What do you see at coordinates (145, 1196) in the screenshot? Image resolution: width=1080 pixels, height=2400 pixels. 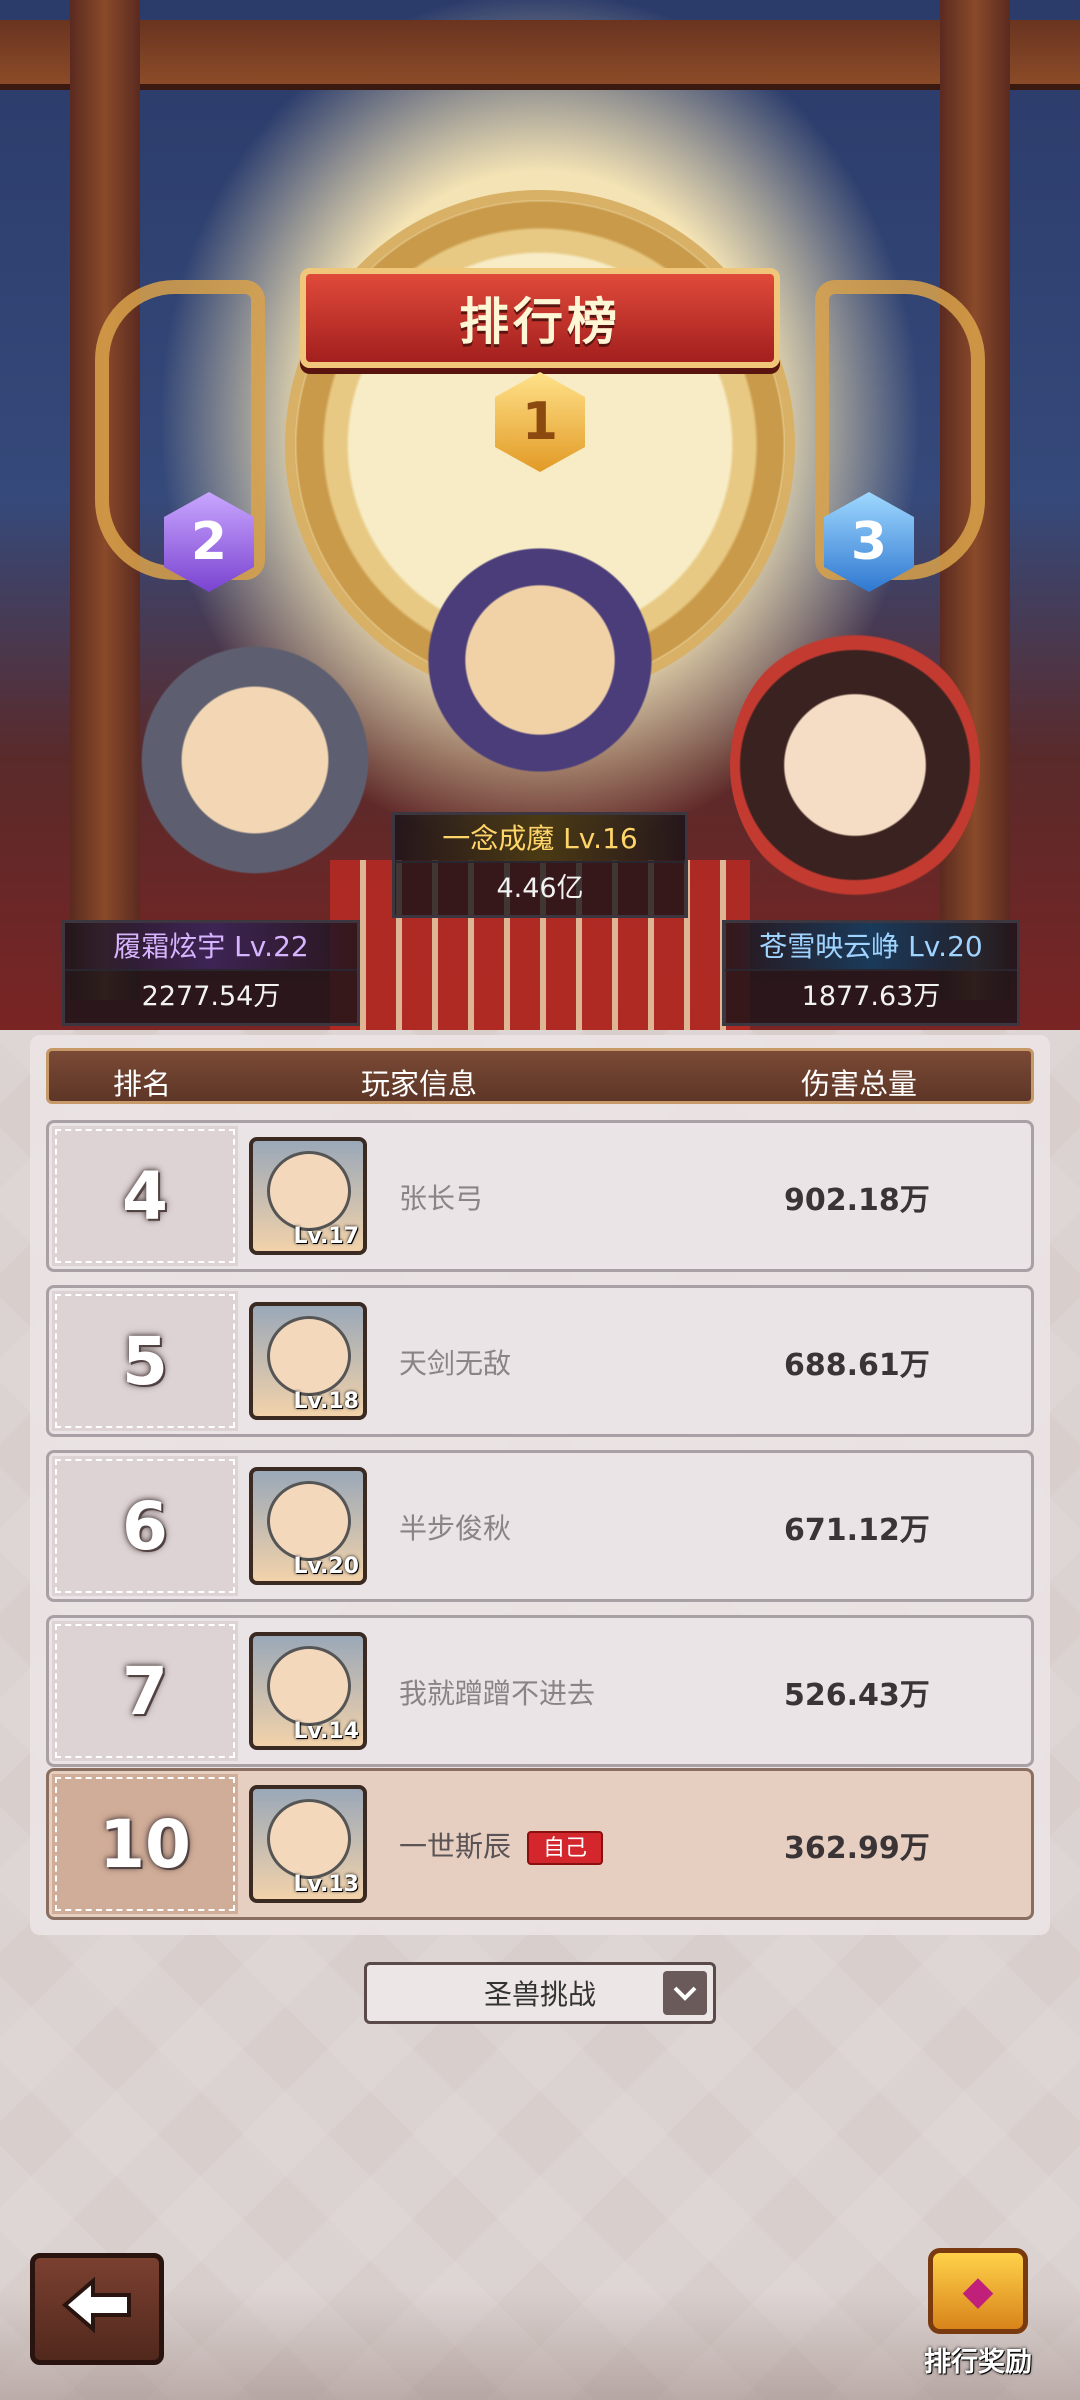 I see `row-rank: 4` at bounding box center [145, 1196].